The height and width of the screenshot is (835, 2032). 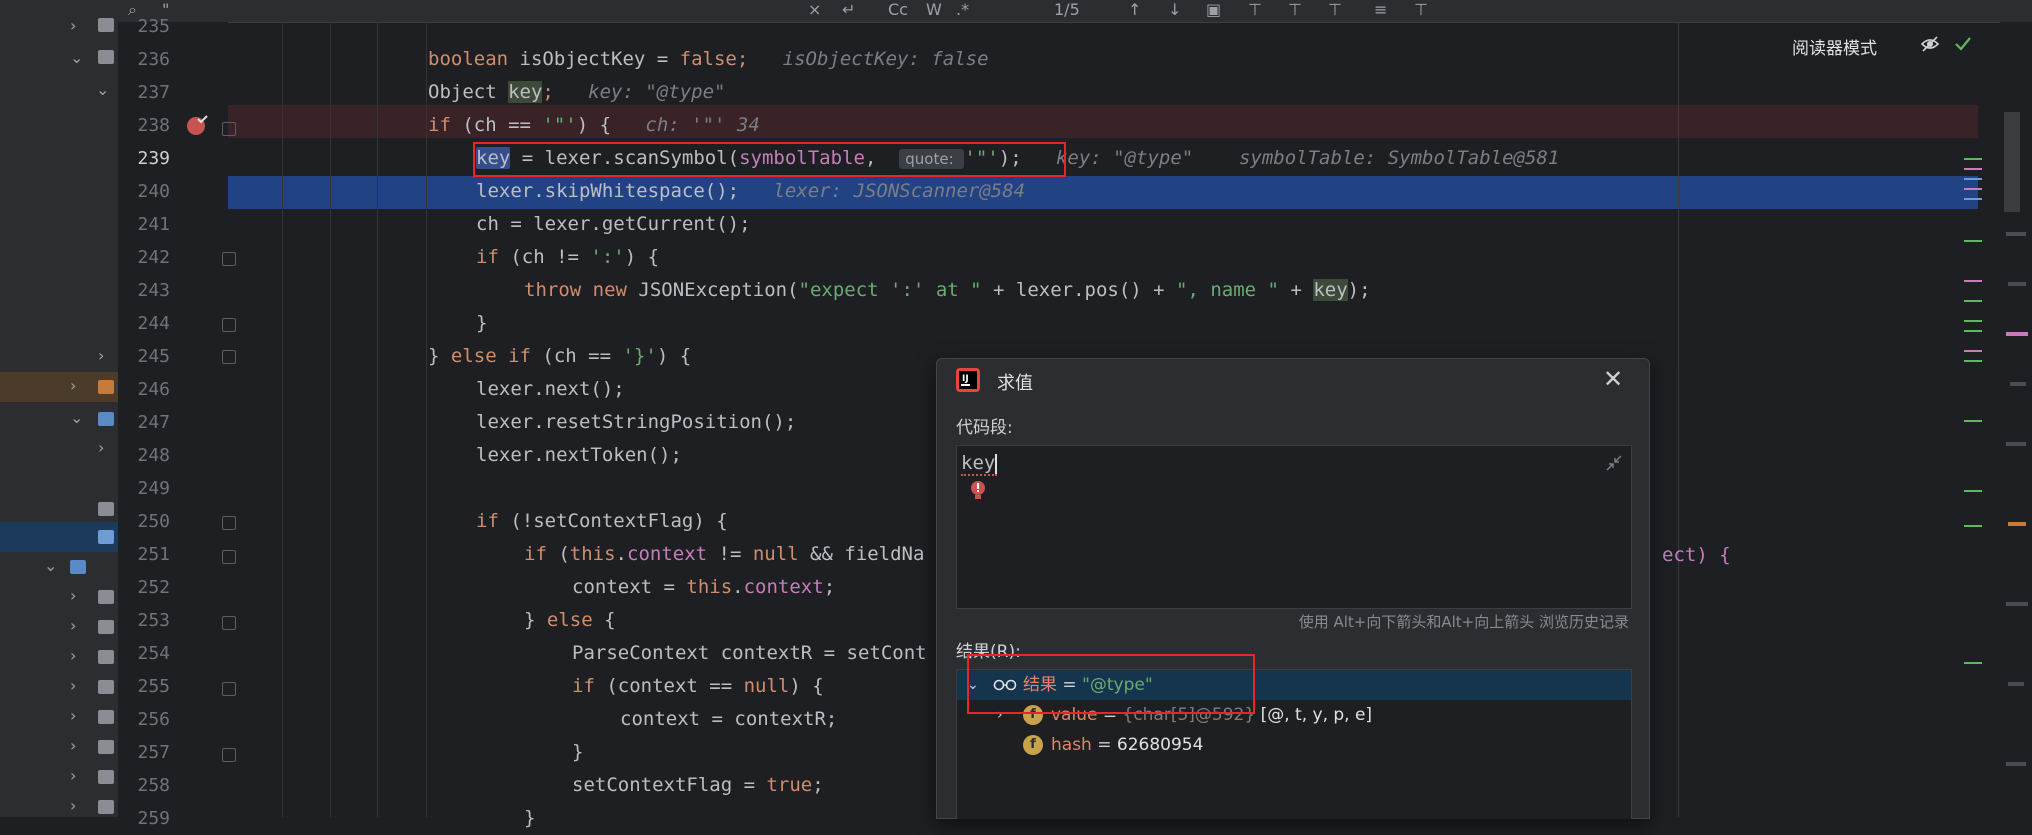 I want to click on tree-row-selected, so click(x=59, y=537).